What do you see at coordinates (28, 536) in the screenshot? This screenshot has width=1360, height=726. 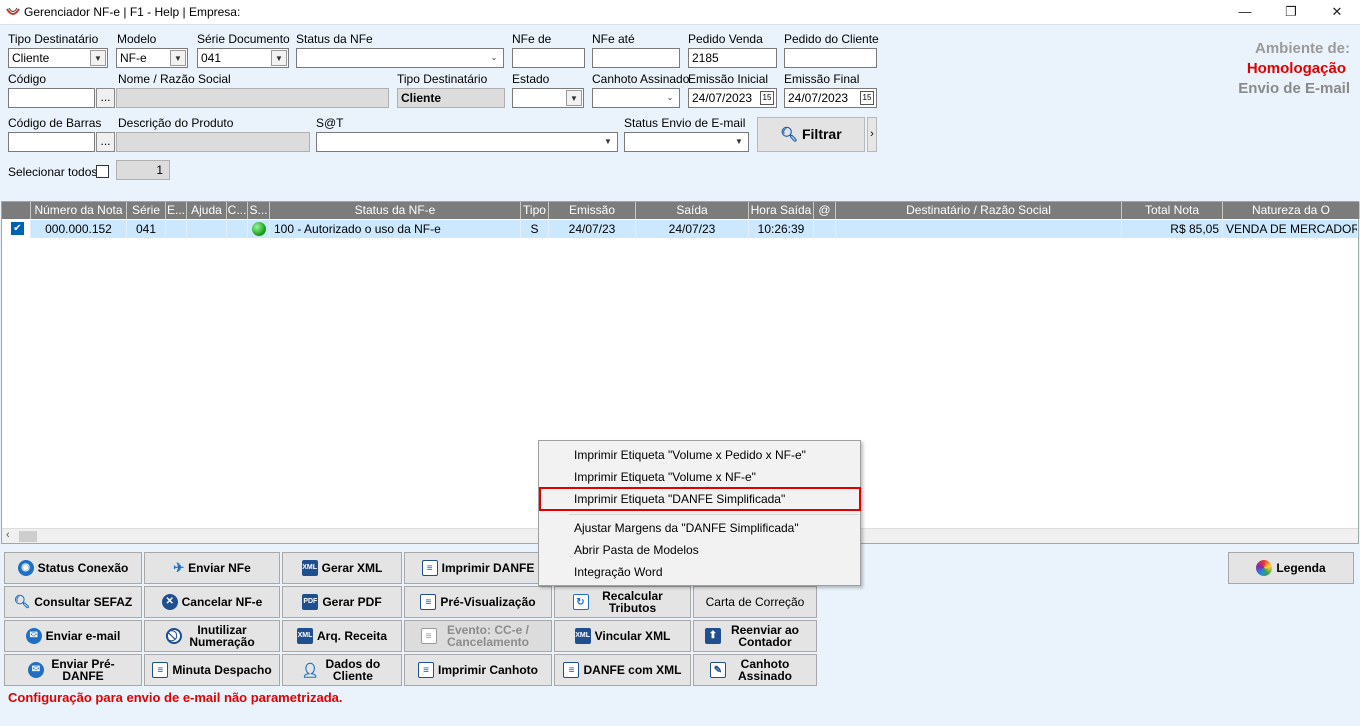 I see `scroll-thumb` at bounding box center [28, 536].